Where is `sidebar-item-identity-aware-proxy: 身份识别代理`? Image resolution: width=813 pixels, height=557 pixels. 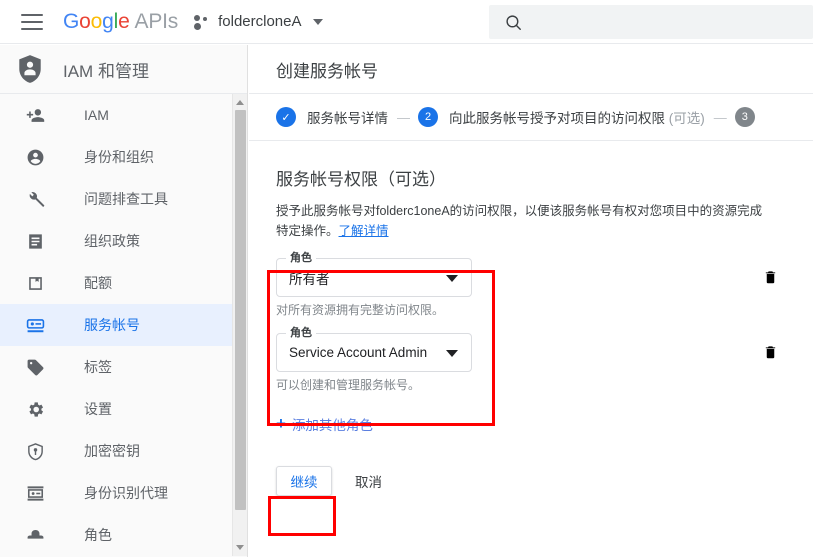
sidebar-item-identity-aware-proxy: 身份识别代理 is located at coordinates (123, 493).